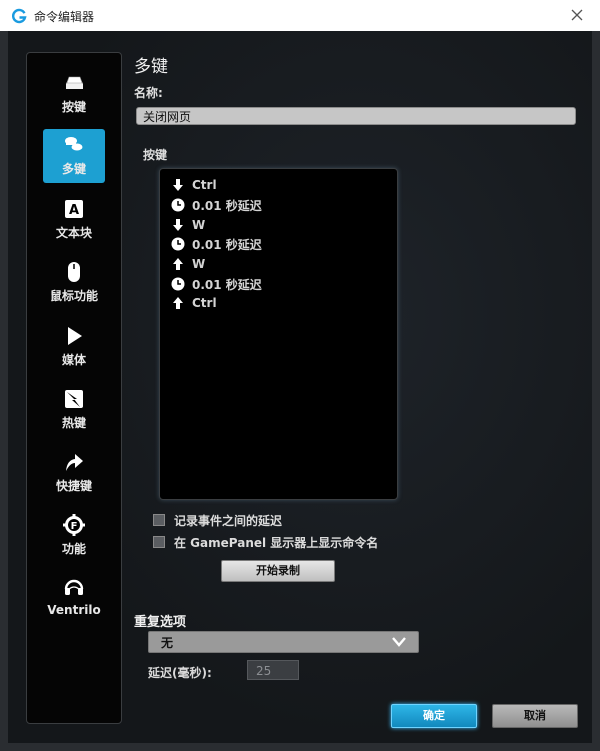 The width and height of the screenshot is (600, 751). I want to click on keys-label: 按键, so click(155, 155).